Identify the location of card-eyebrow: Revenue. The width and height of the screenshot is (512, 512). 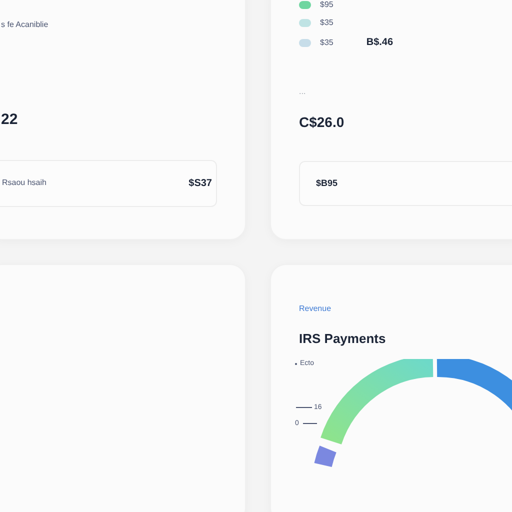
(315, 309).